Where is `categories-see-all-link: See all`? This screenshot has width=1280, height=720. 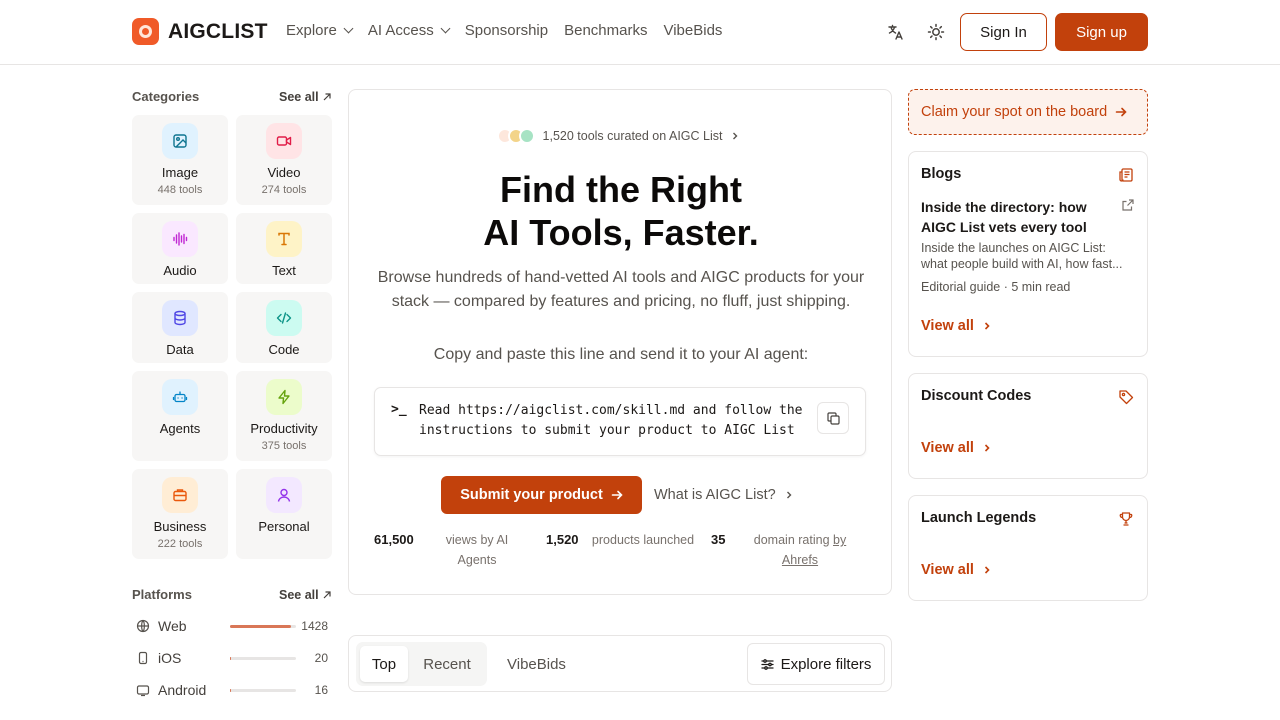
categories-see-all-link: See all is located at coordinates (305, 97).